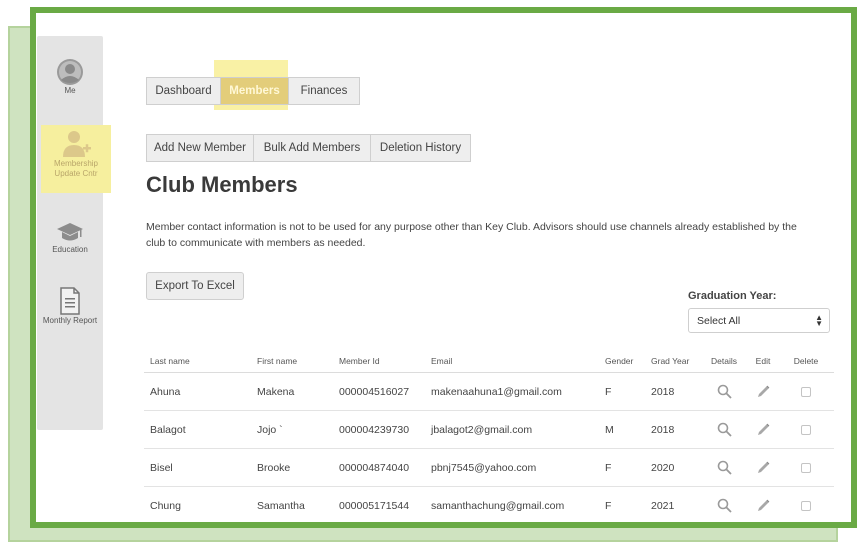 This screenshot has height=546, width=861. What do you see at coordinates (498, 505) in the screenshot?
I see `cell-email: samanthachung@gmail.com` at bounding box center [498, 505].